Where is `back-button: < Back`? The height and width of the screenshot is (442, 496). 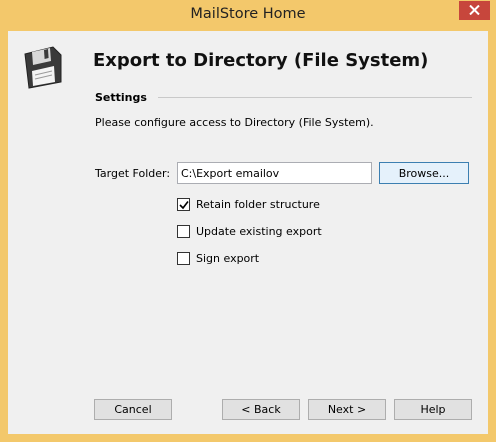 back-button: < Back is located at coordinates (261, 409).